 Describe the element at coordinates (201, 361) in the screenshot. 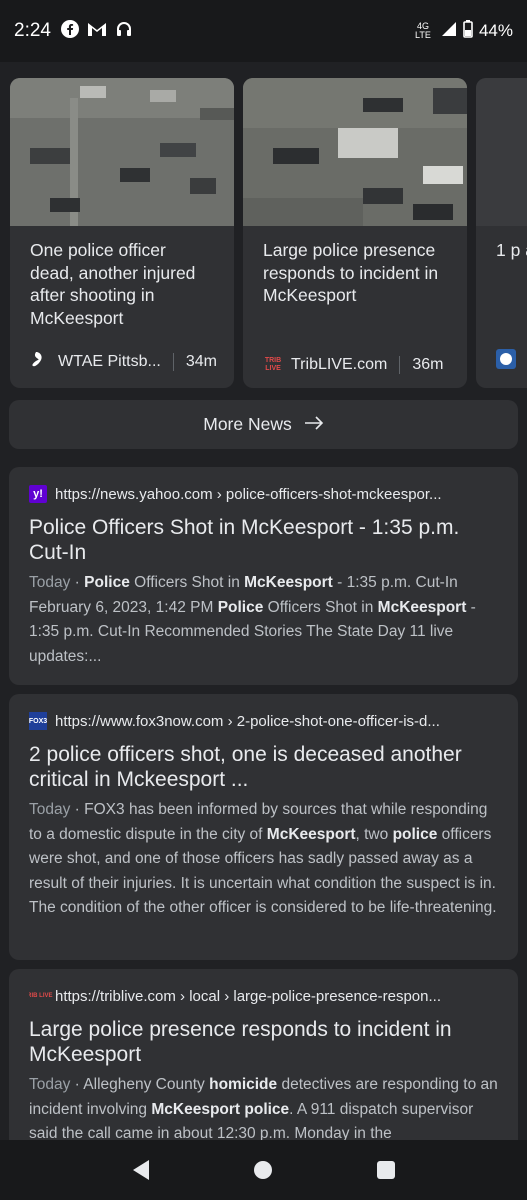

I see `news-card-time: 34m` at that location.